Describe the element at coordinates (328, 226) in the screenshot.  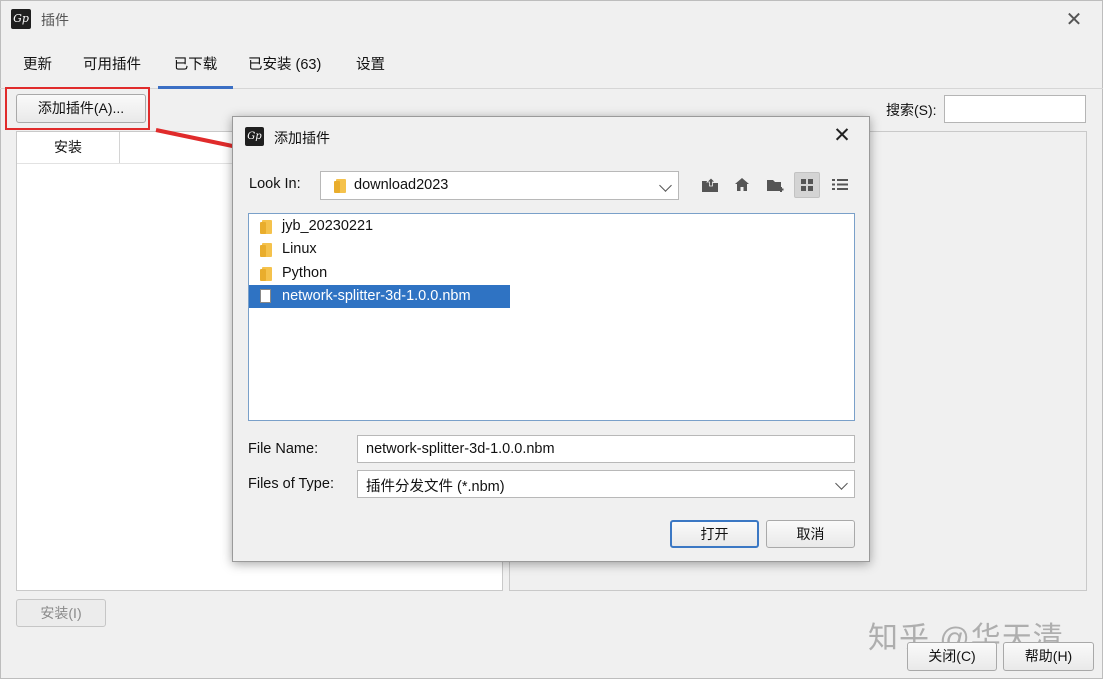
I see `file-name: jyb_20230221` at that location.